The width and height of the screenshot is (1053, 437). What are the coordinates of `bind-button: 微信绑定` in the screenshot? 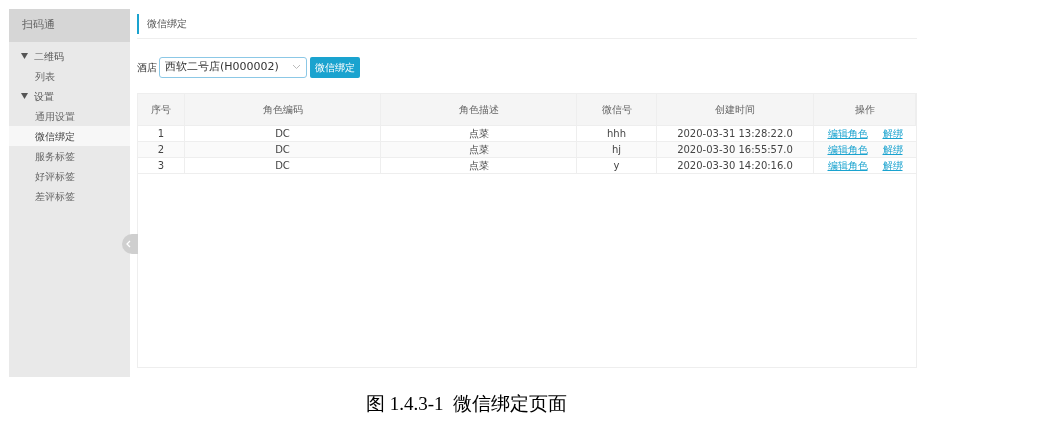 It's located at (335, 67).